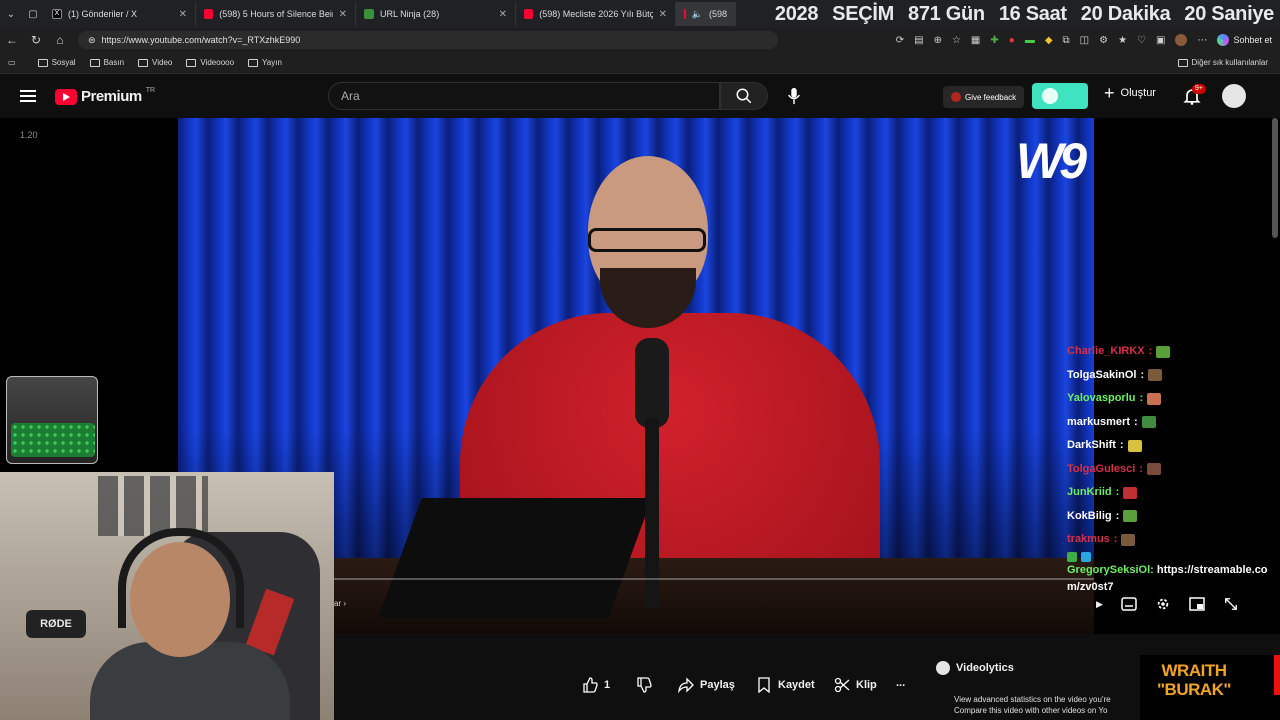 This screenshot has width=1280, height=720. Describe the element at coordinates (1066, 40) in the screenshot. I see `extensions-icon: ⧉` at that location.